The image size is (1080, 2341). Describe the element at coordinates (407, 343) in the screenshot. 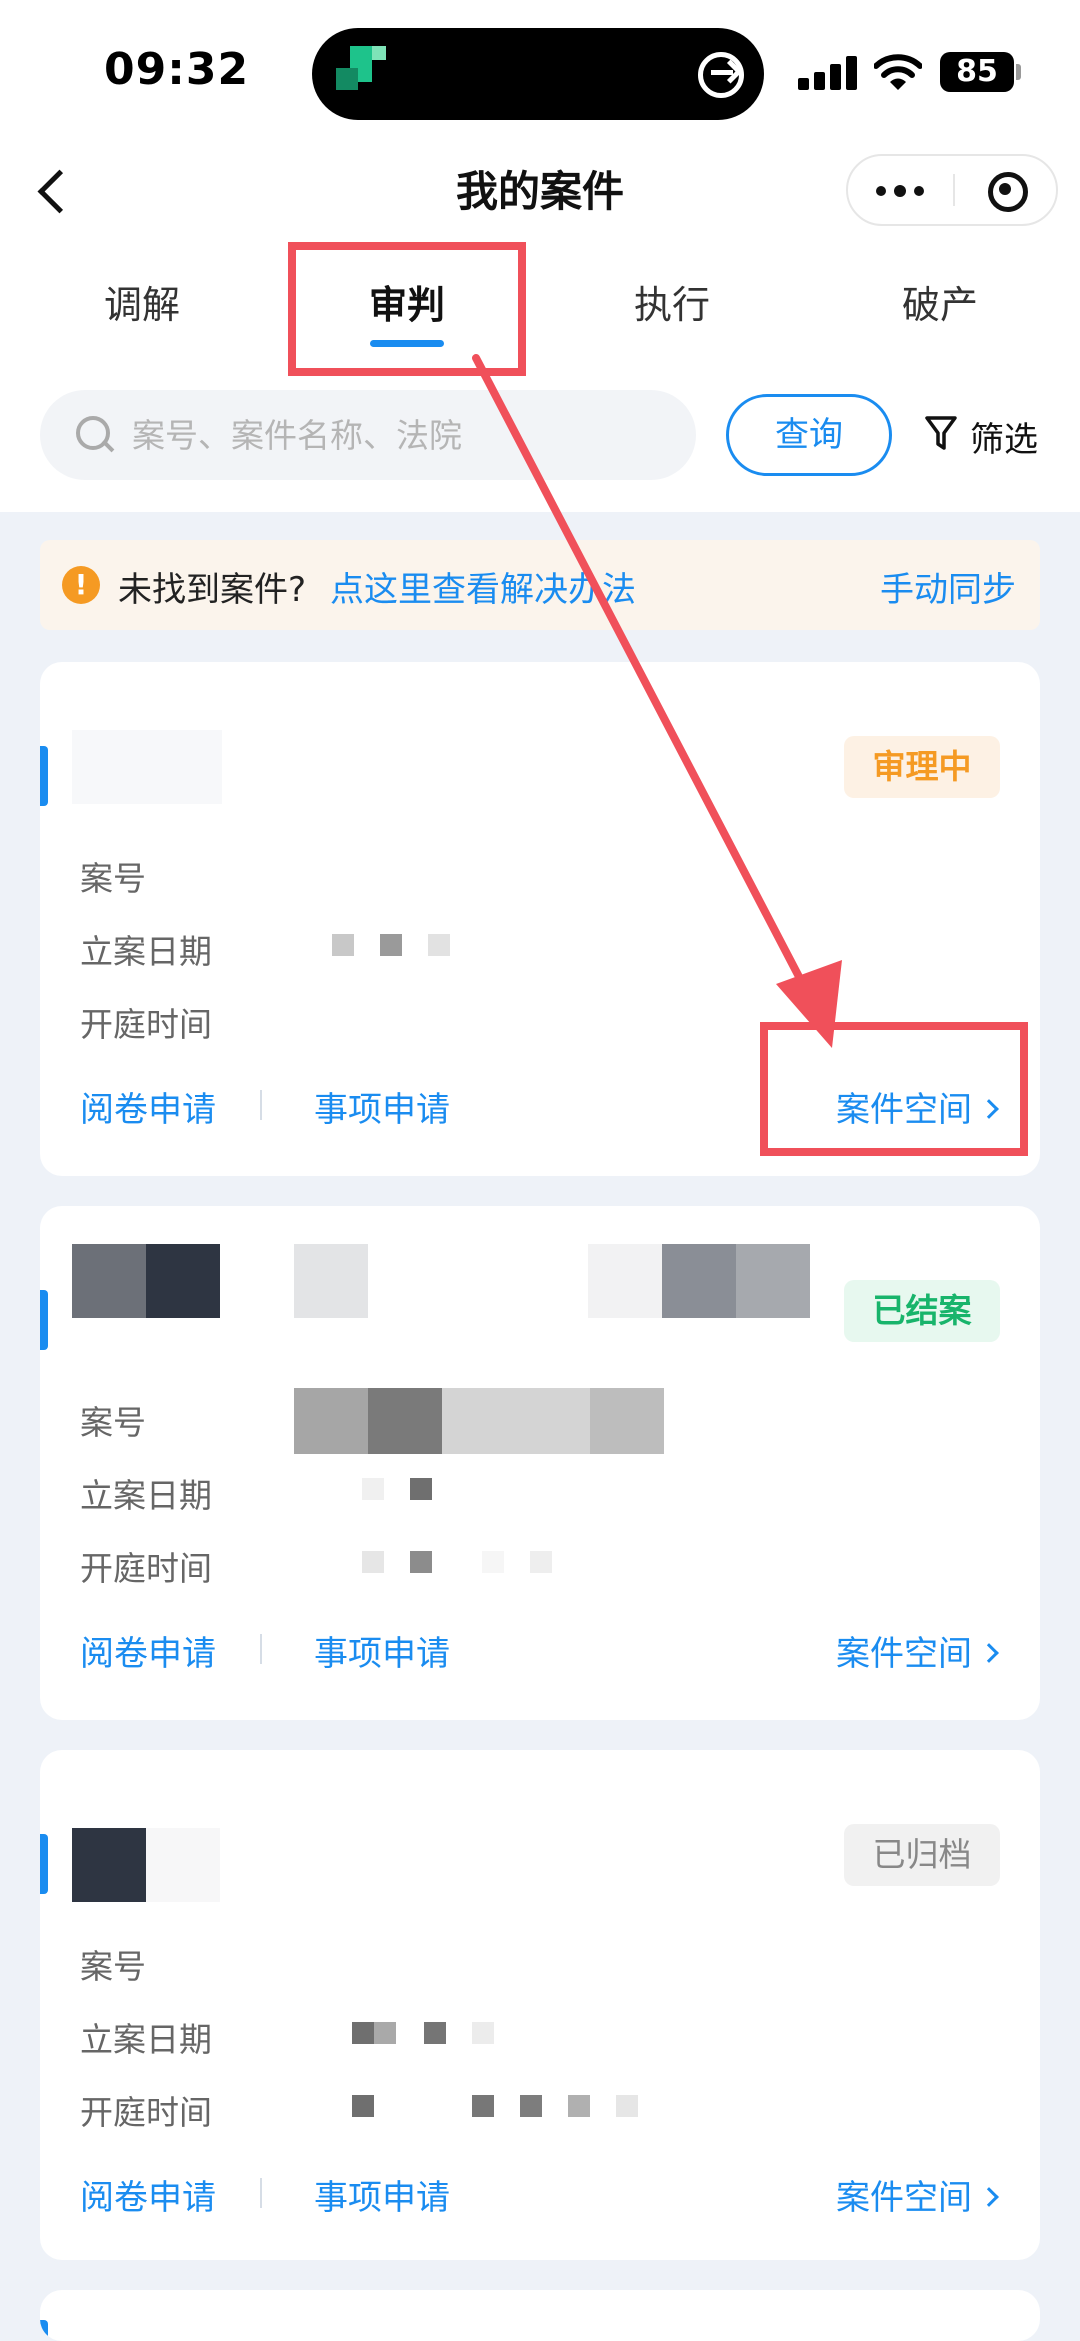

I see `active-tab-indicator` at that location.